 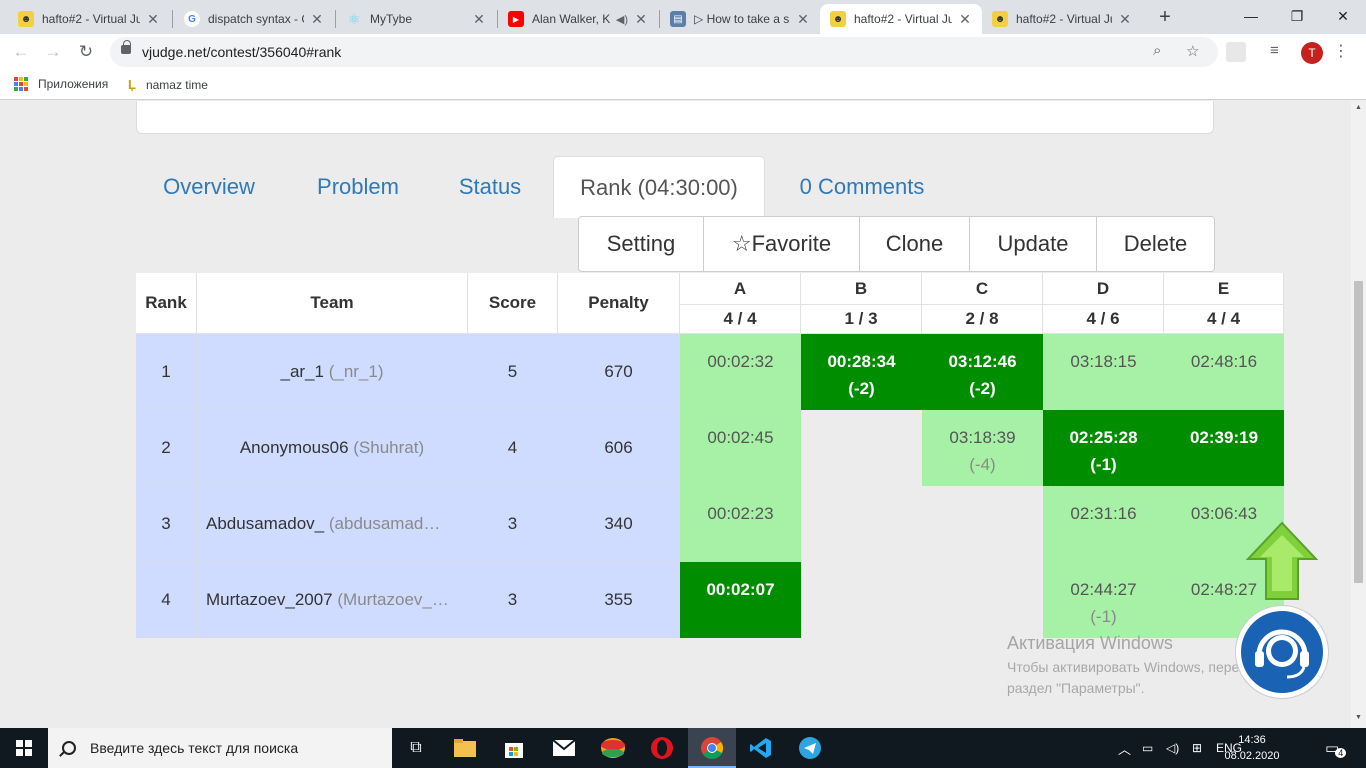 What do you see at coordinates (1224, 289) in the screenshot?
I see `header-problem-e: E` at bounding box center [1224, 289].